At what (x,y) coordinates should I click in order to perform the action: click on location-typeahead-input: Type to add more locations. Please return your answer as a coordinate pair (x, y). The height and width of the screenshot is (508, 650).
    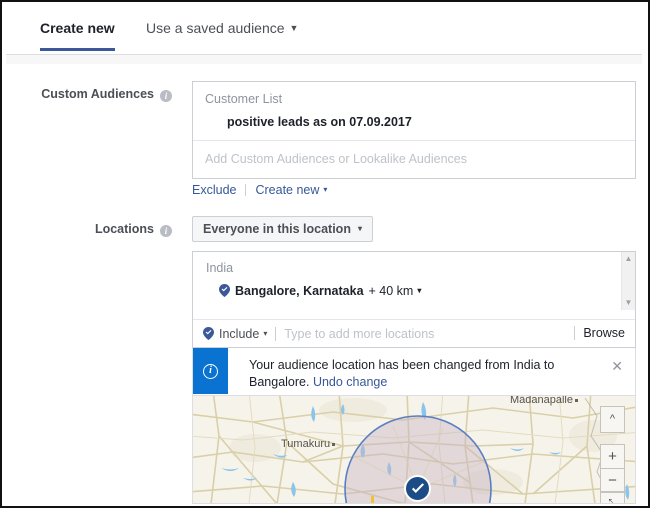
    Looking at the image, I should click on (359, 334).